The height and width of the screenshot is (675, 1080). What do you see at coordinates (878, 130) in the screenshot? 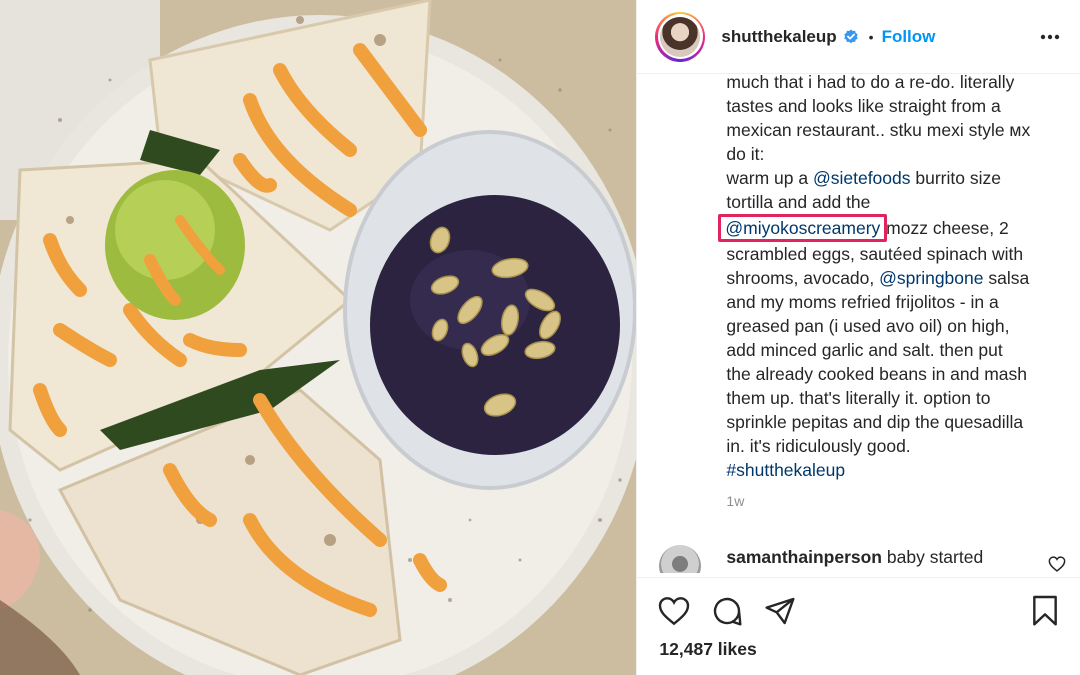
I see `caption-line: mexican restaurant.. stku mexi style мх` at bounding box center [878, 130].